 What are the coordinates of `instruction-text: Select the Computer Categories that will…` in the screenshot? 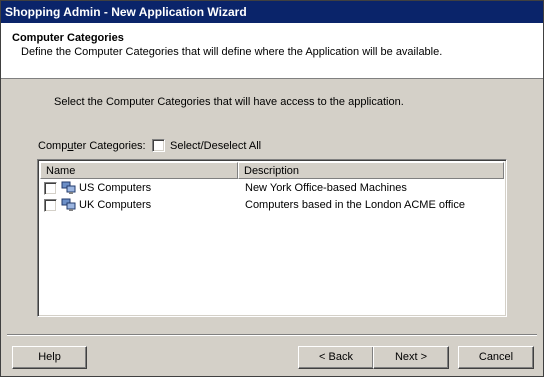 It's located at (229, 102).